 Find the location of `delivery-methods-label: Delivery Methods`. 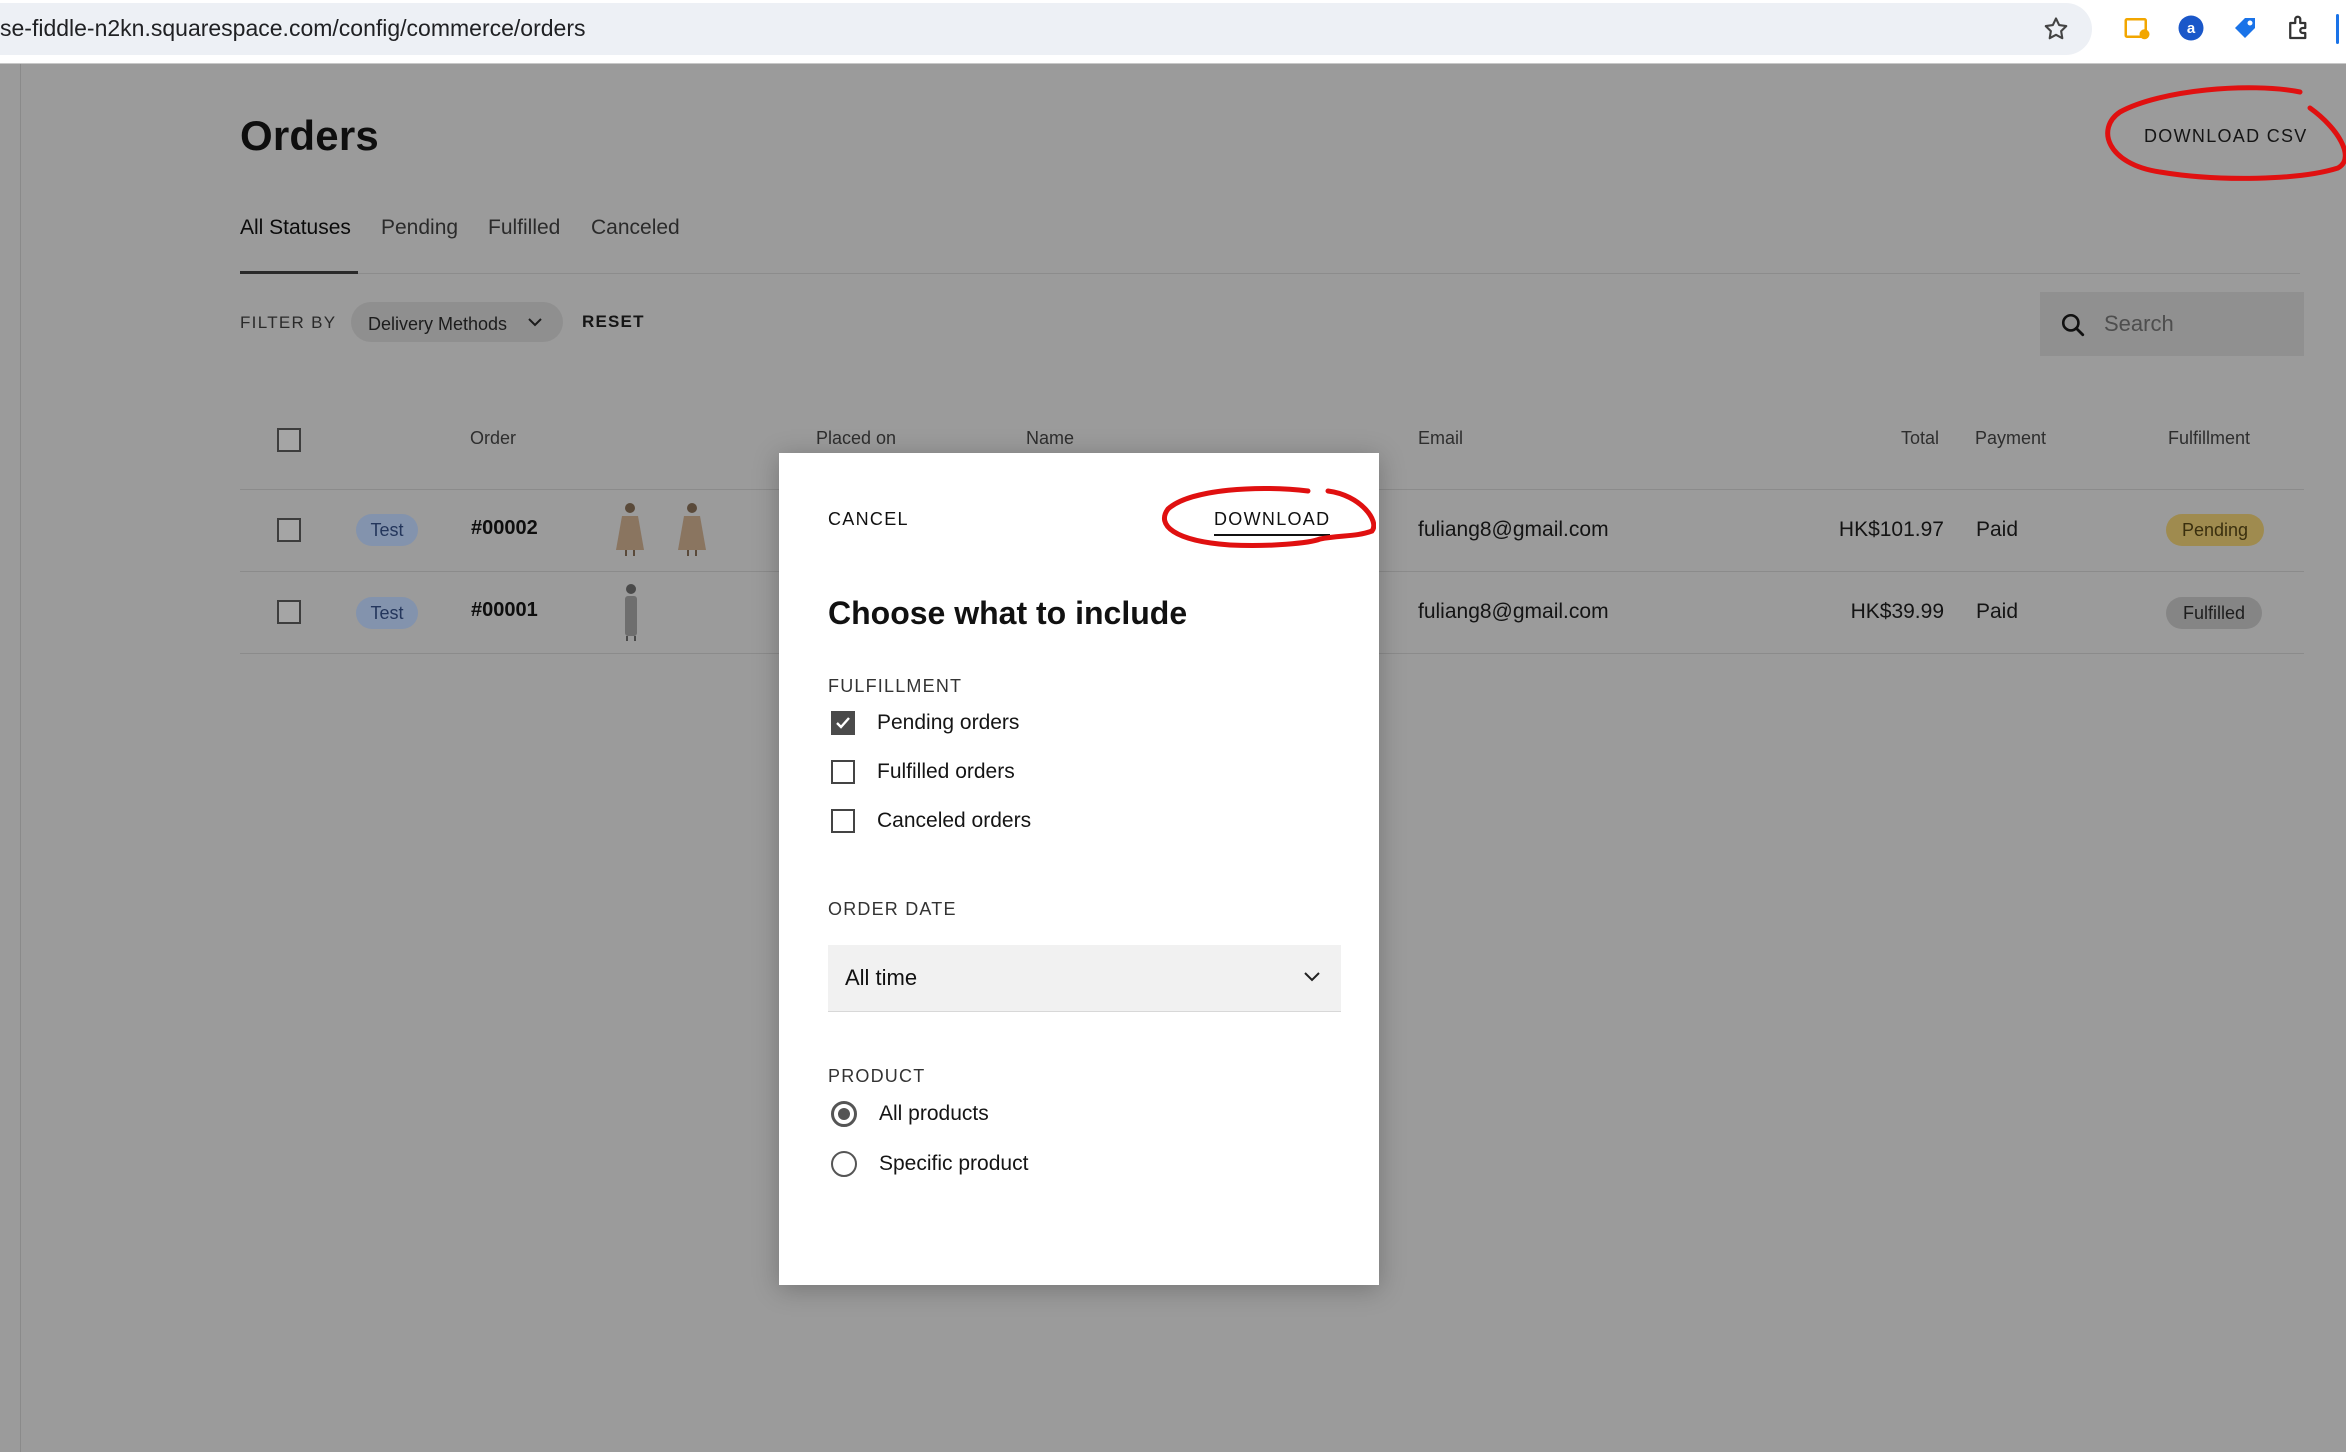

delivery-methods-label: Delivery Methods is located at coordinates (438, 324).